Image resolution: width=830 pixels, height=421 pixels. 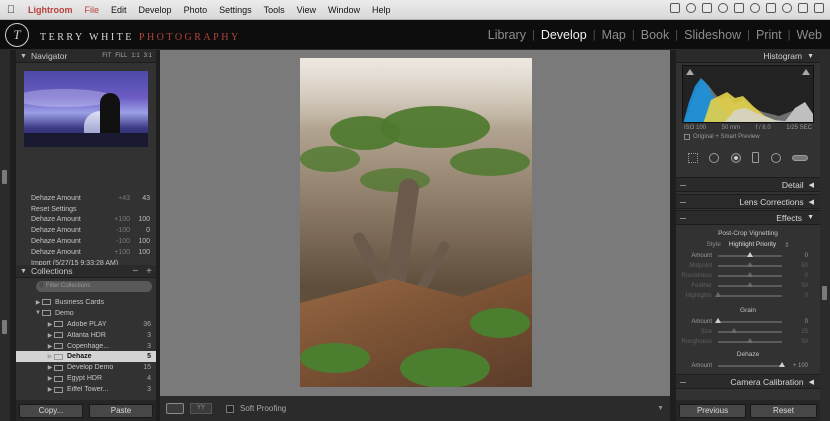 I want to click on dropbox-icon, so click(x=675, y=8).